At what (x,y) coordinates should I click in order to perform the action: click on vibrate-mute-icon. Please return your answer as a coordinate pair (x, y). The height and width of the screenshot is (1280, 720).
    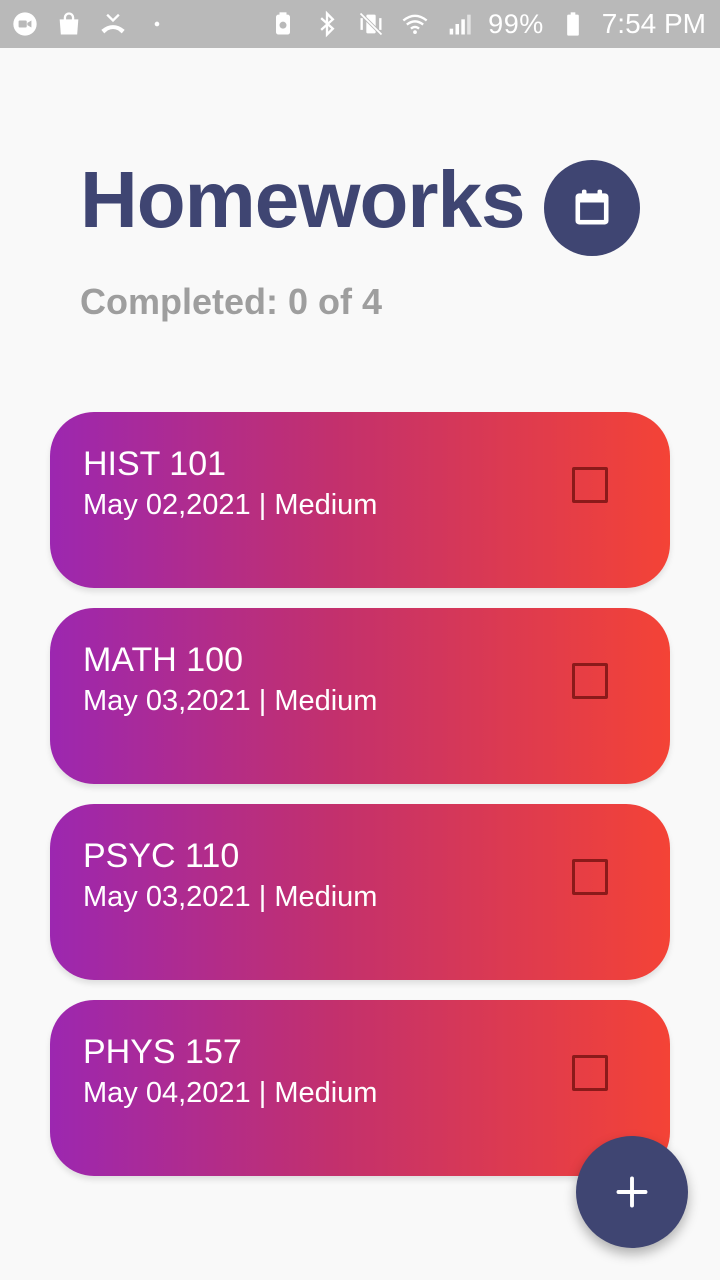
    Looking at the image, I should click on (371, 24).